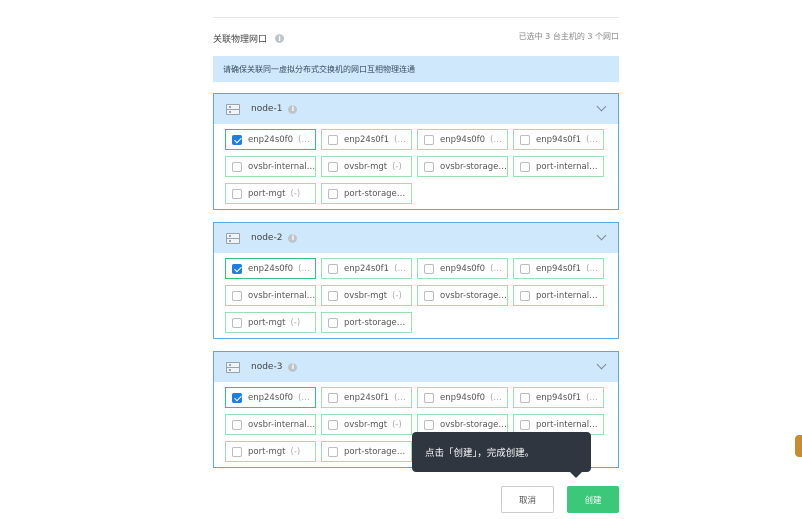 Image resolution: width=802 pixels, height=519 pixels. I want to click on port-label: port-mgt, so click(267, 322).